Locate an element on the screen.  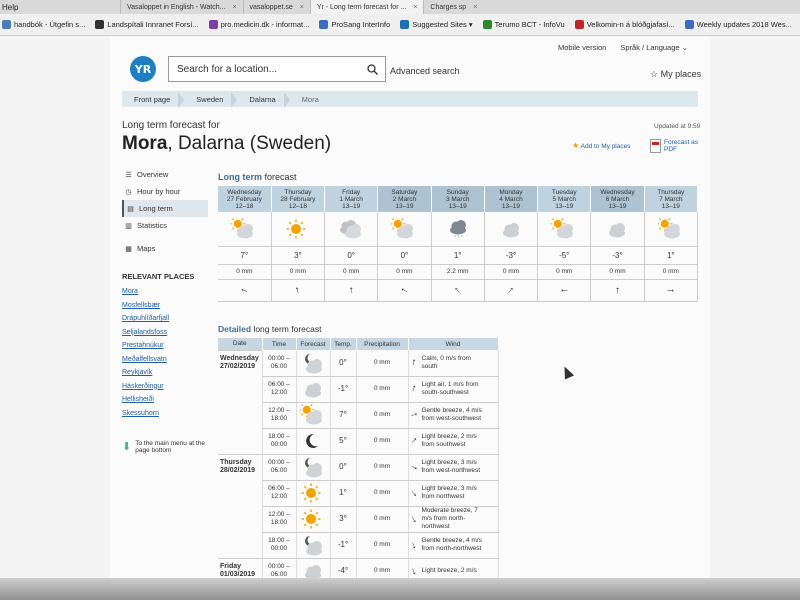
row-wind-text: Light breeze, 3 m/s from northwest is located at coordinates (449, 492).